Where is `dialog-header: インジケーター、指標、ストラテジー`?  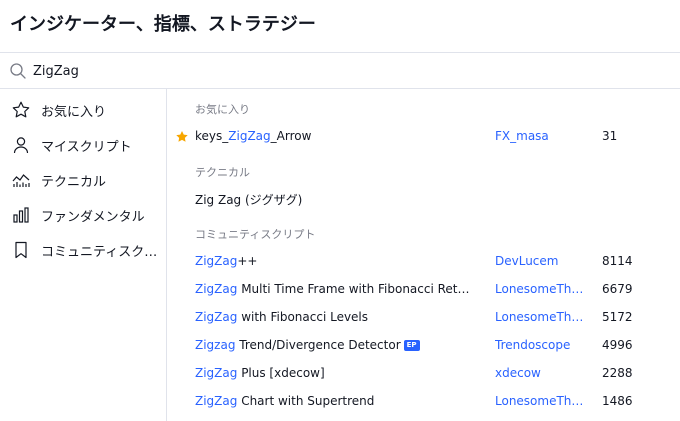
dialog-header: インジケーター、指標、ストラテジー is located at coordinates (340, 26).